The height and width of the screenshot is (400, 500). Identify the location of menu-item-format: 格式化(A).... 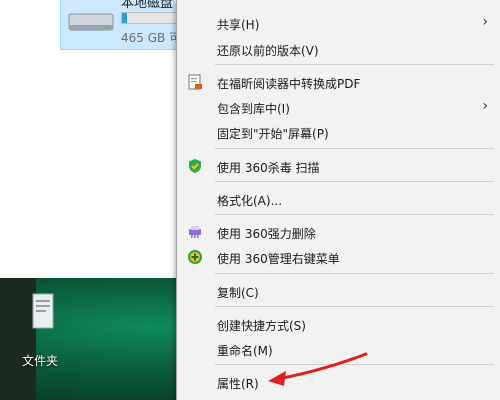
(338, 199).